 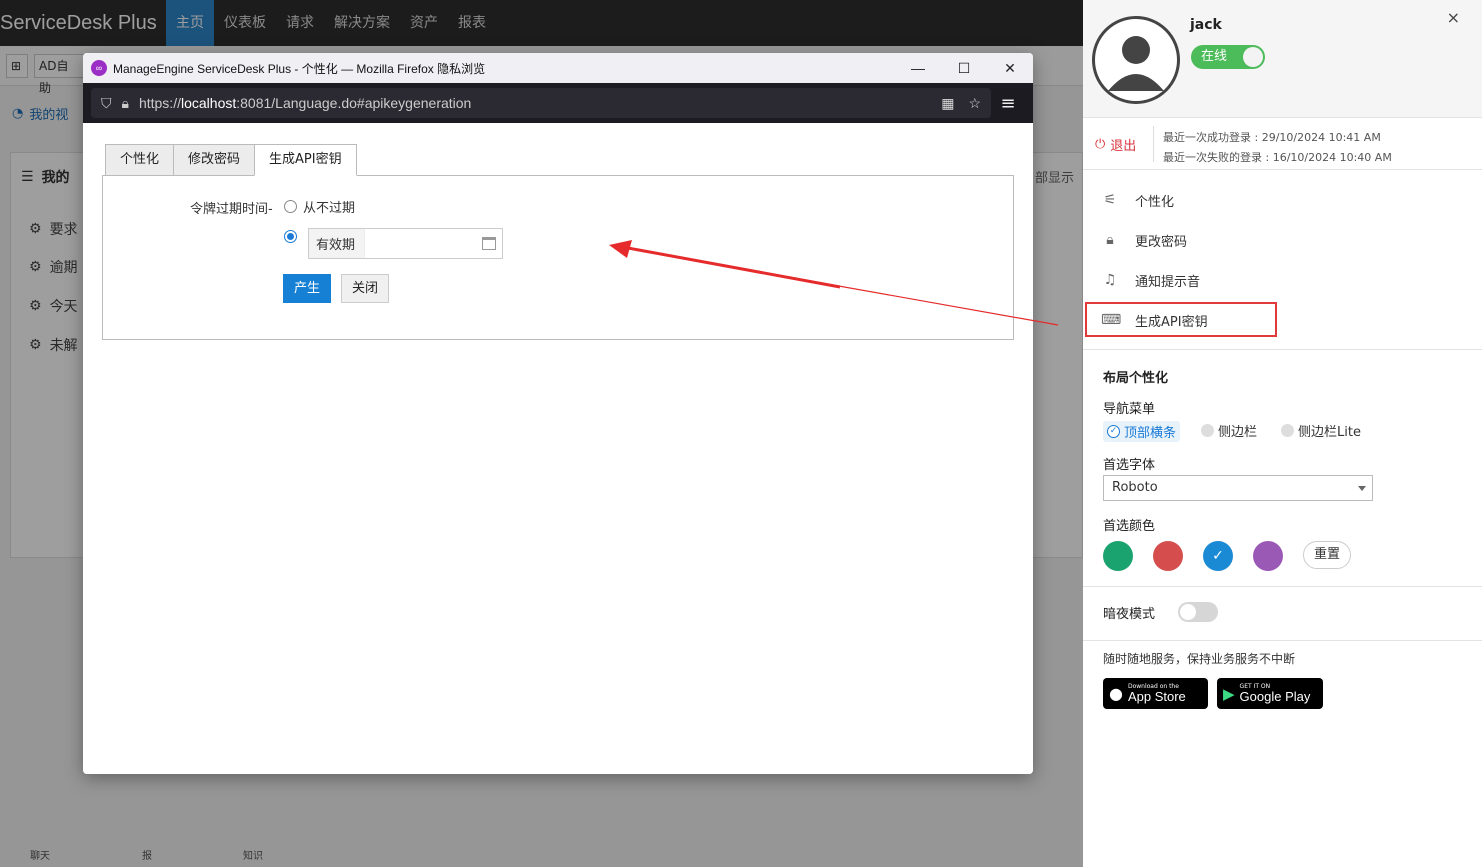 I want to click on font-title: 首选字体, so click(x=1129, y=465).